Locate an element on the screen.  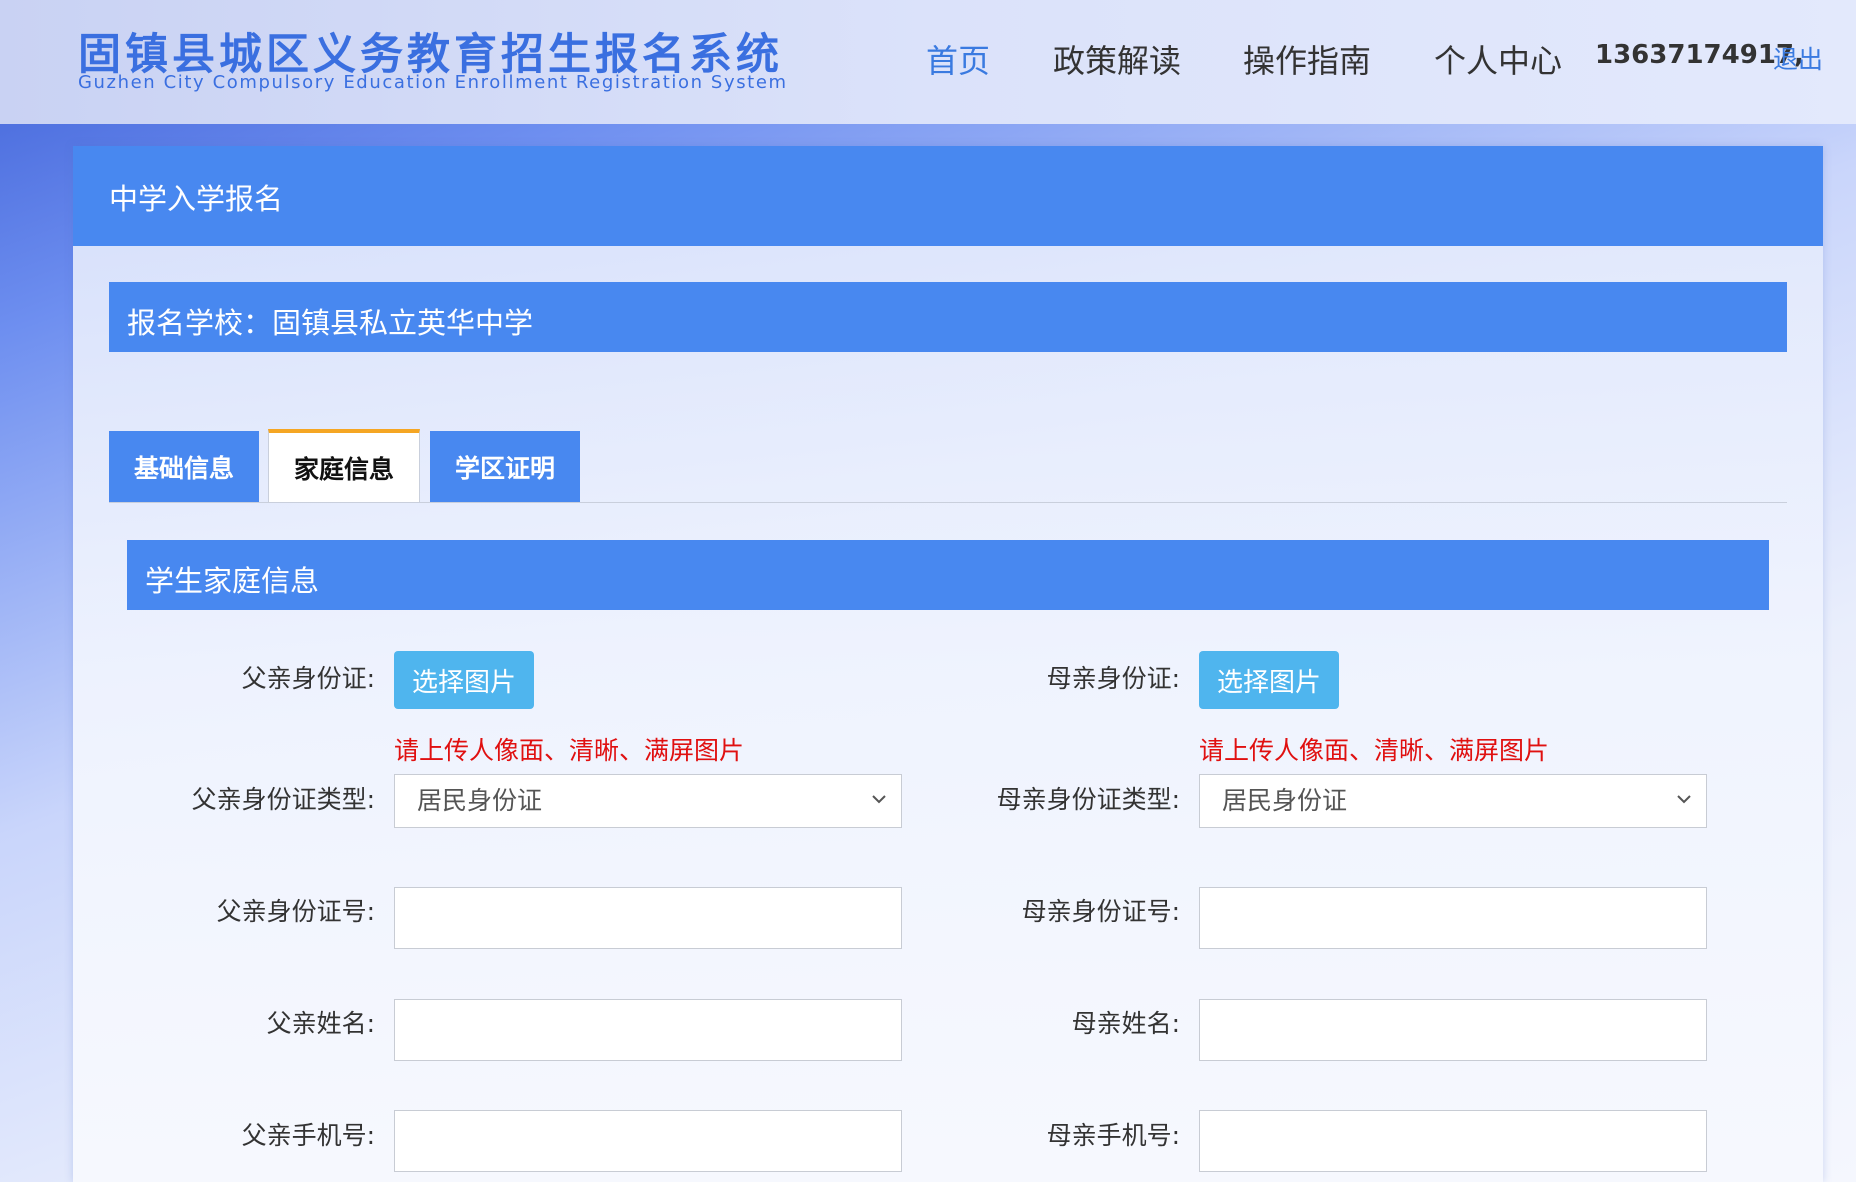
tab-district-proof: 学区证明 is located at coordinates (505, 467).